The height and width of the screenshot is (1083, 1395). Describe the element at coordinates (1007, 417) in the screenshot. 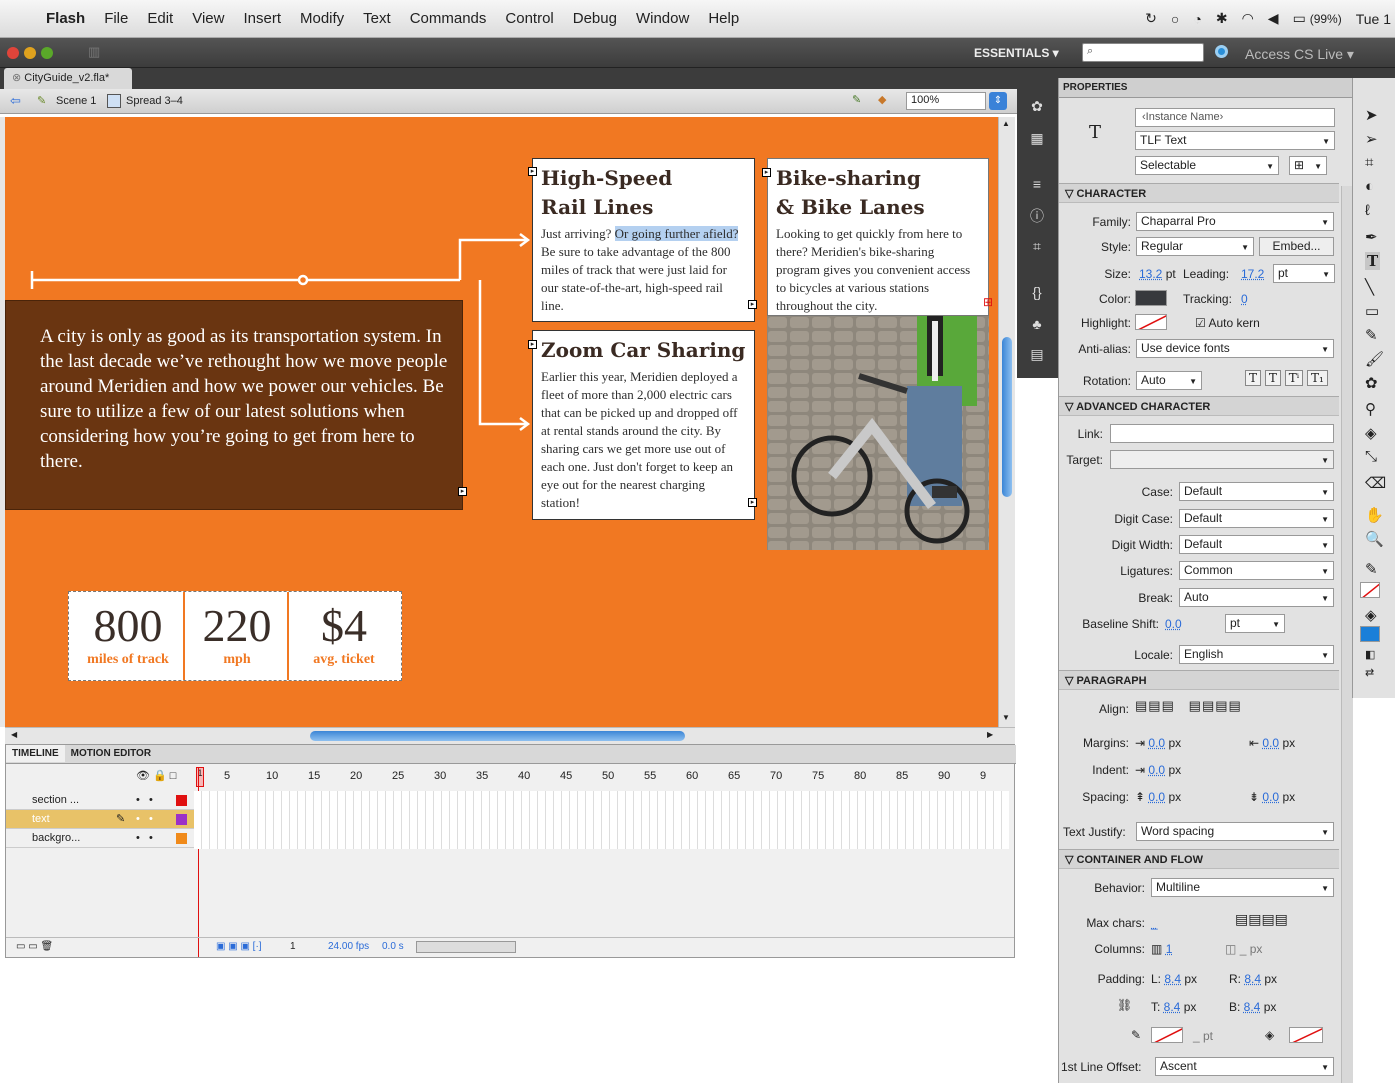

I see `vertical-scroll-thumb` at that location.